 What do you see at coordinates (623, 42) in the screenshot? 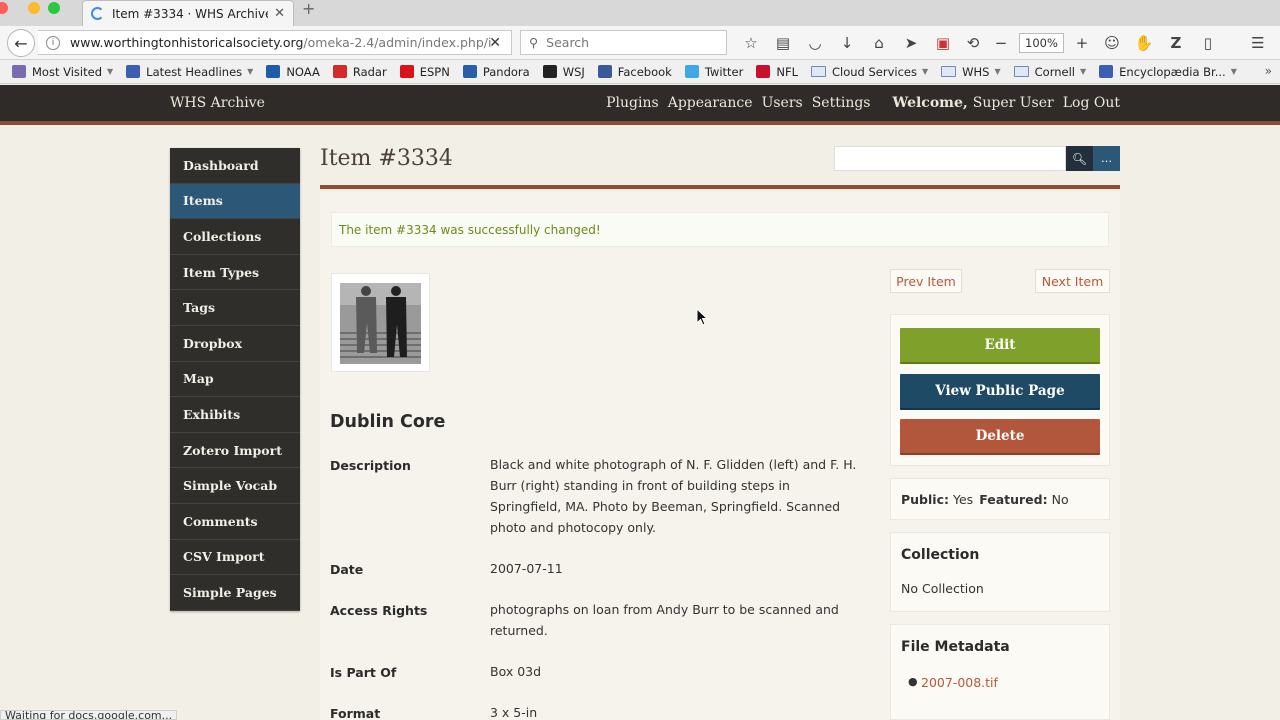
I see `browser-search-input: ⚲ Search` at bounding box center [623, 42].